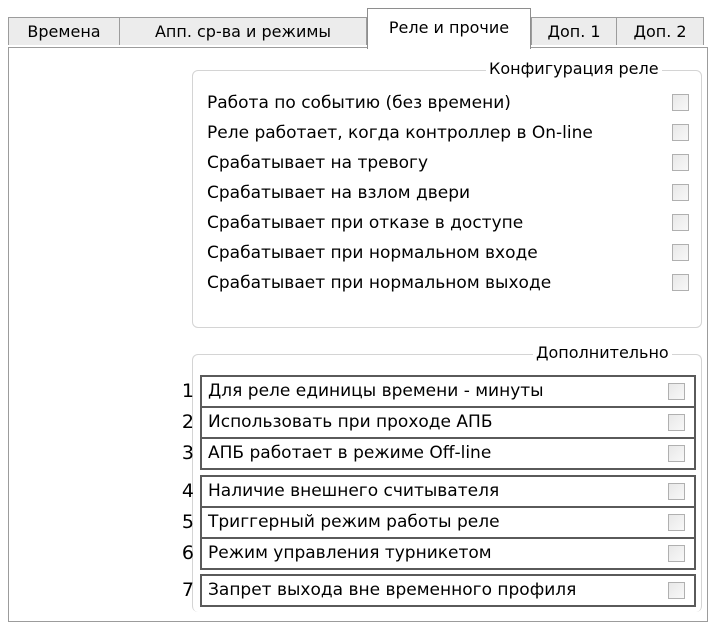 The image size is (710, 622). I want to click on additional-option-row: Режим управления турникетом, so click(448, 553).